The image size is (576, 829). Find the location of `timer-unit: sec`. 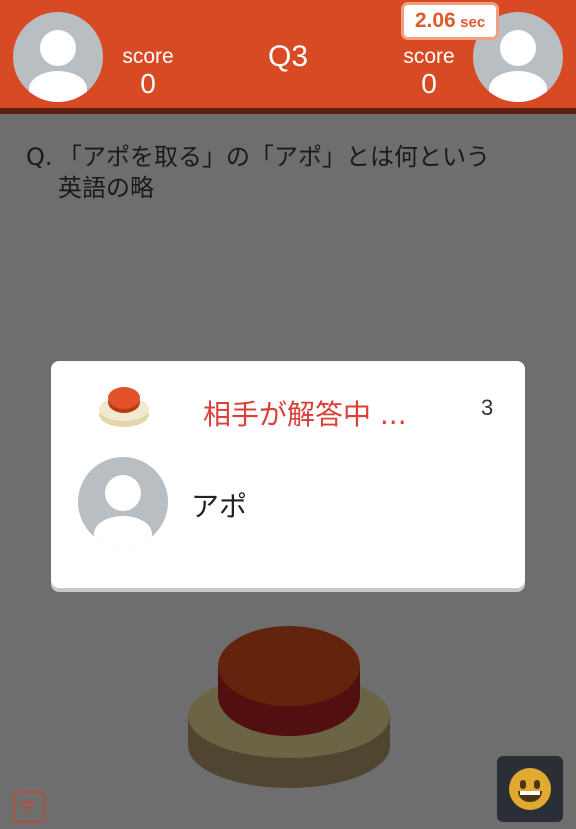

timer-unit: sec is located at coordinates (473, 22).